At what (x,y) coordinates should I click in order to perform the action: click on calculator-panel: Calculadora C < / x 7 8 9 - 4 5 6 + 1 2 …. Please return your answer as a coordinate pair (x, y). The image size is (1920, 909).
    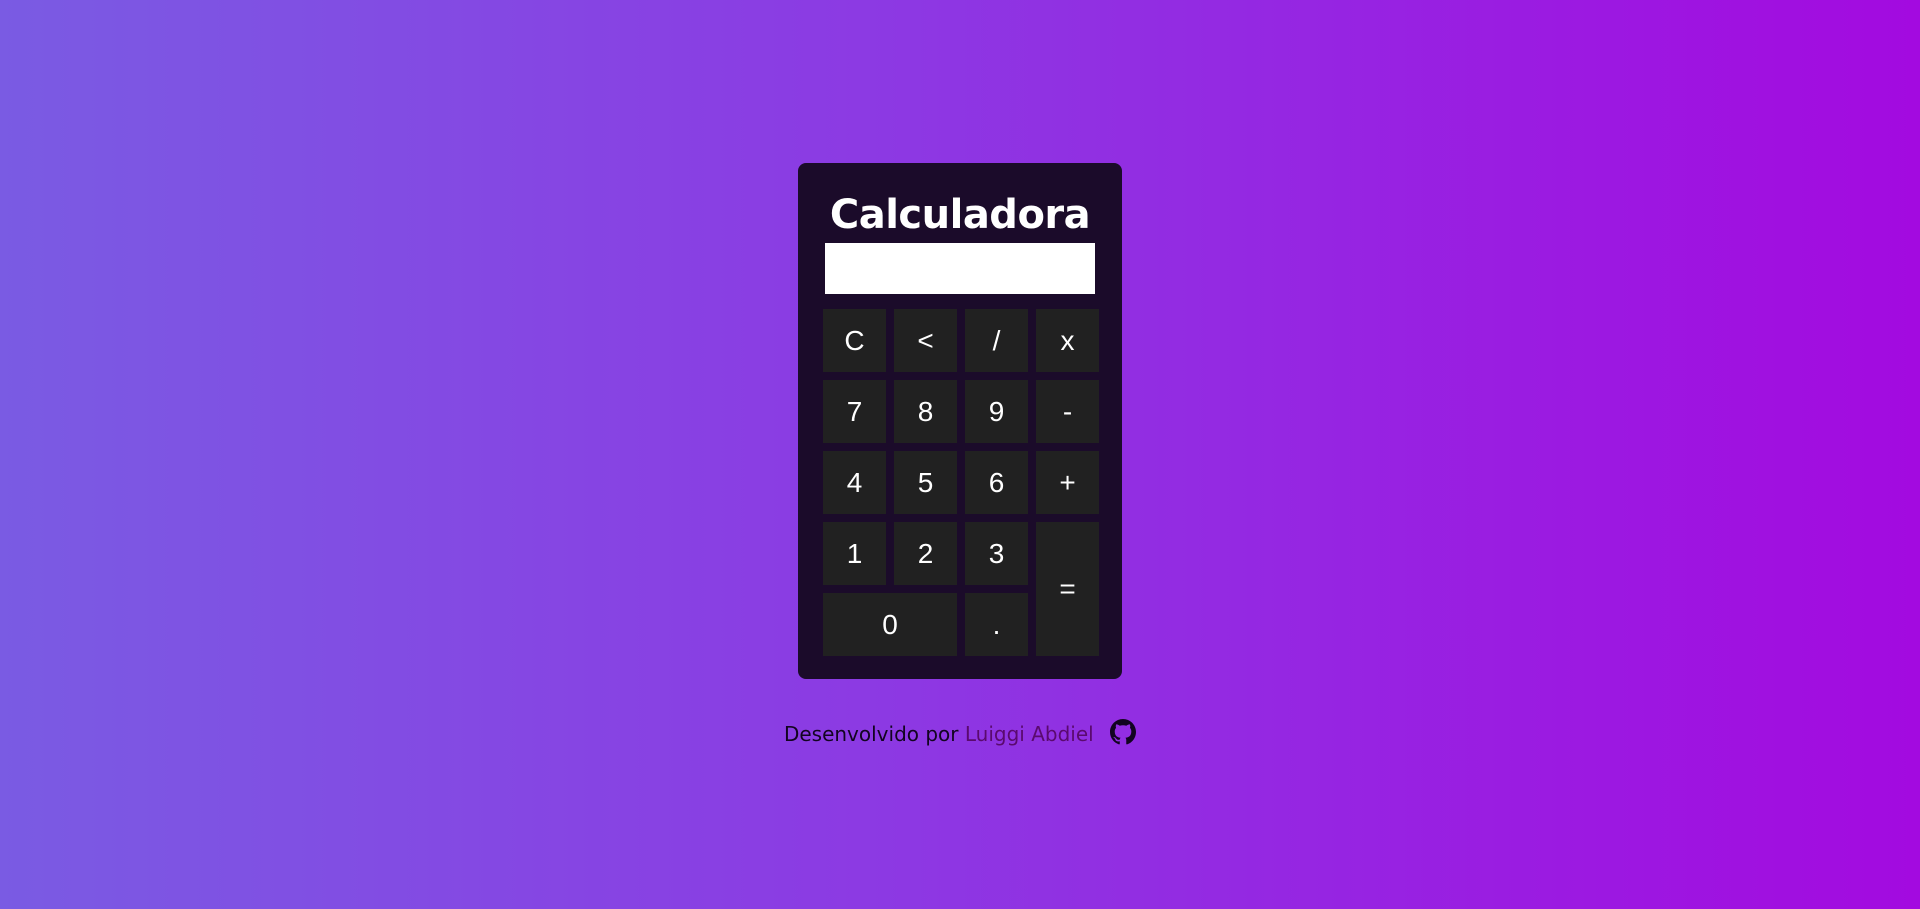
    Looking at the image, I should click on (960, 421).